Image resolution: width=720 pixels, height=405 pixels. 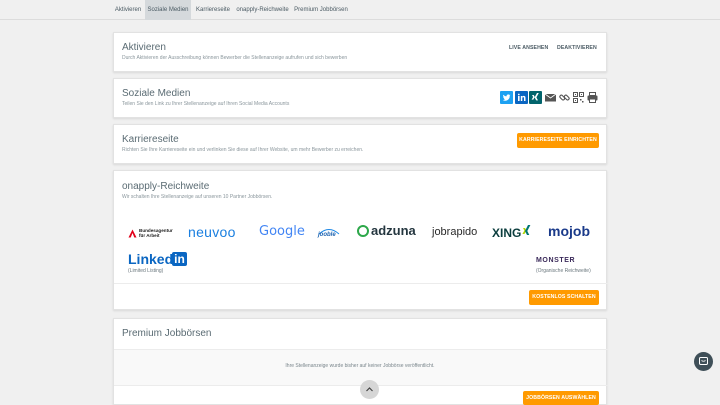 What do you see at coordinates (535, 97) in the screenshot?
I see `xing-icon` at bounding box center [535, 97].